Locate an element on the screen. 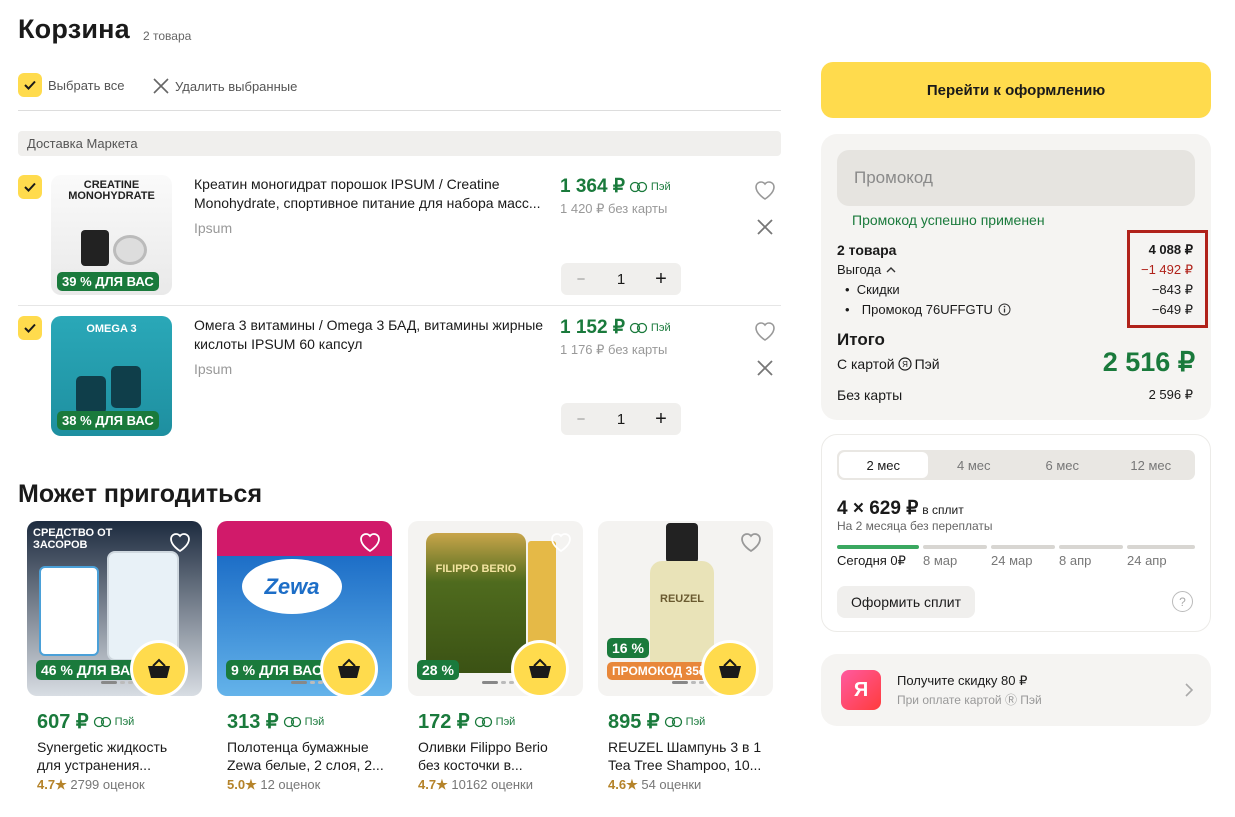  product-card-image: FILIPPO BERIO 28 % is located at coordinates (495, 608).